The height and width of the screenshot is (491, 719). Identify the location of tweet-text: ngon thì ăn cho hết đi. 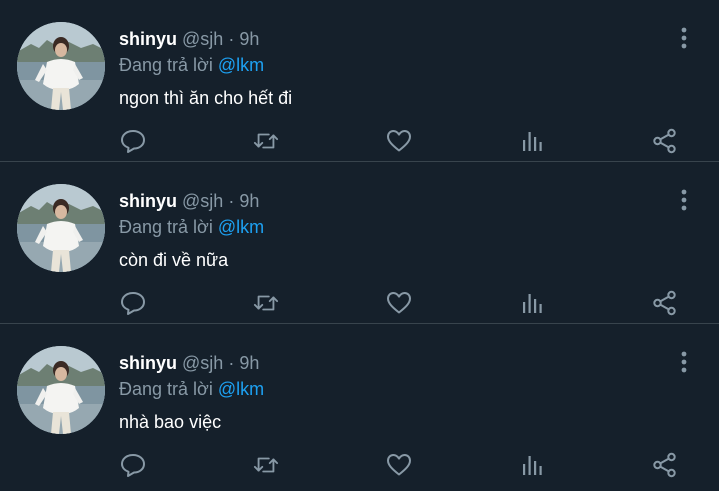
(206, 98).